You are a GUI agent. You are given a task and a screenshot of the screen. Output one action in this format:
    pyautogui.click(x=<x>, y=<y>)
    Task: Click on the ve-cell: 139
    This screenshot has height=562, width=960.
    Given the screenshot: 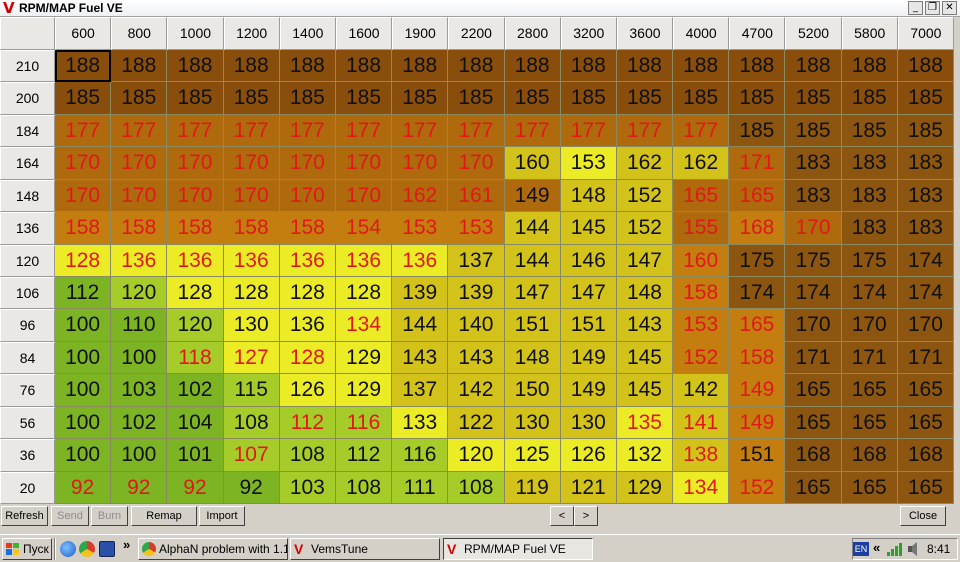 What is the action you would take?
    pyautogui.click(x=476, y=293)
    